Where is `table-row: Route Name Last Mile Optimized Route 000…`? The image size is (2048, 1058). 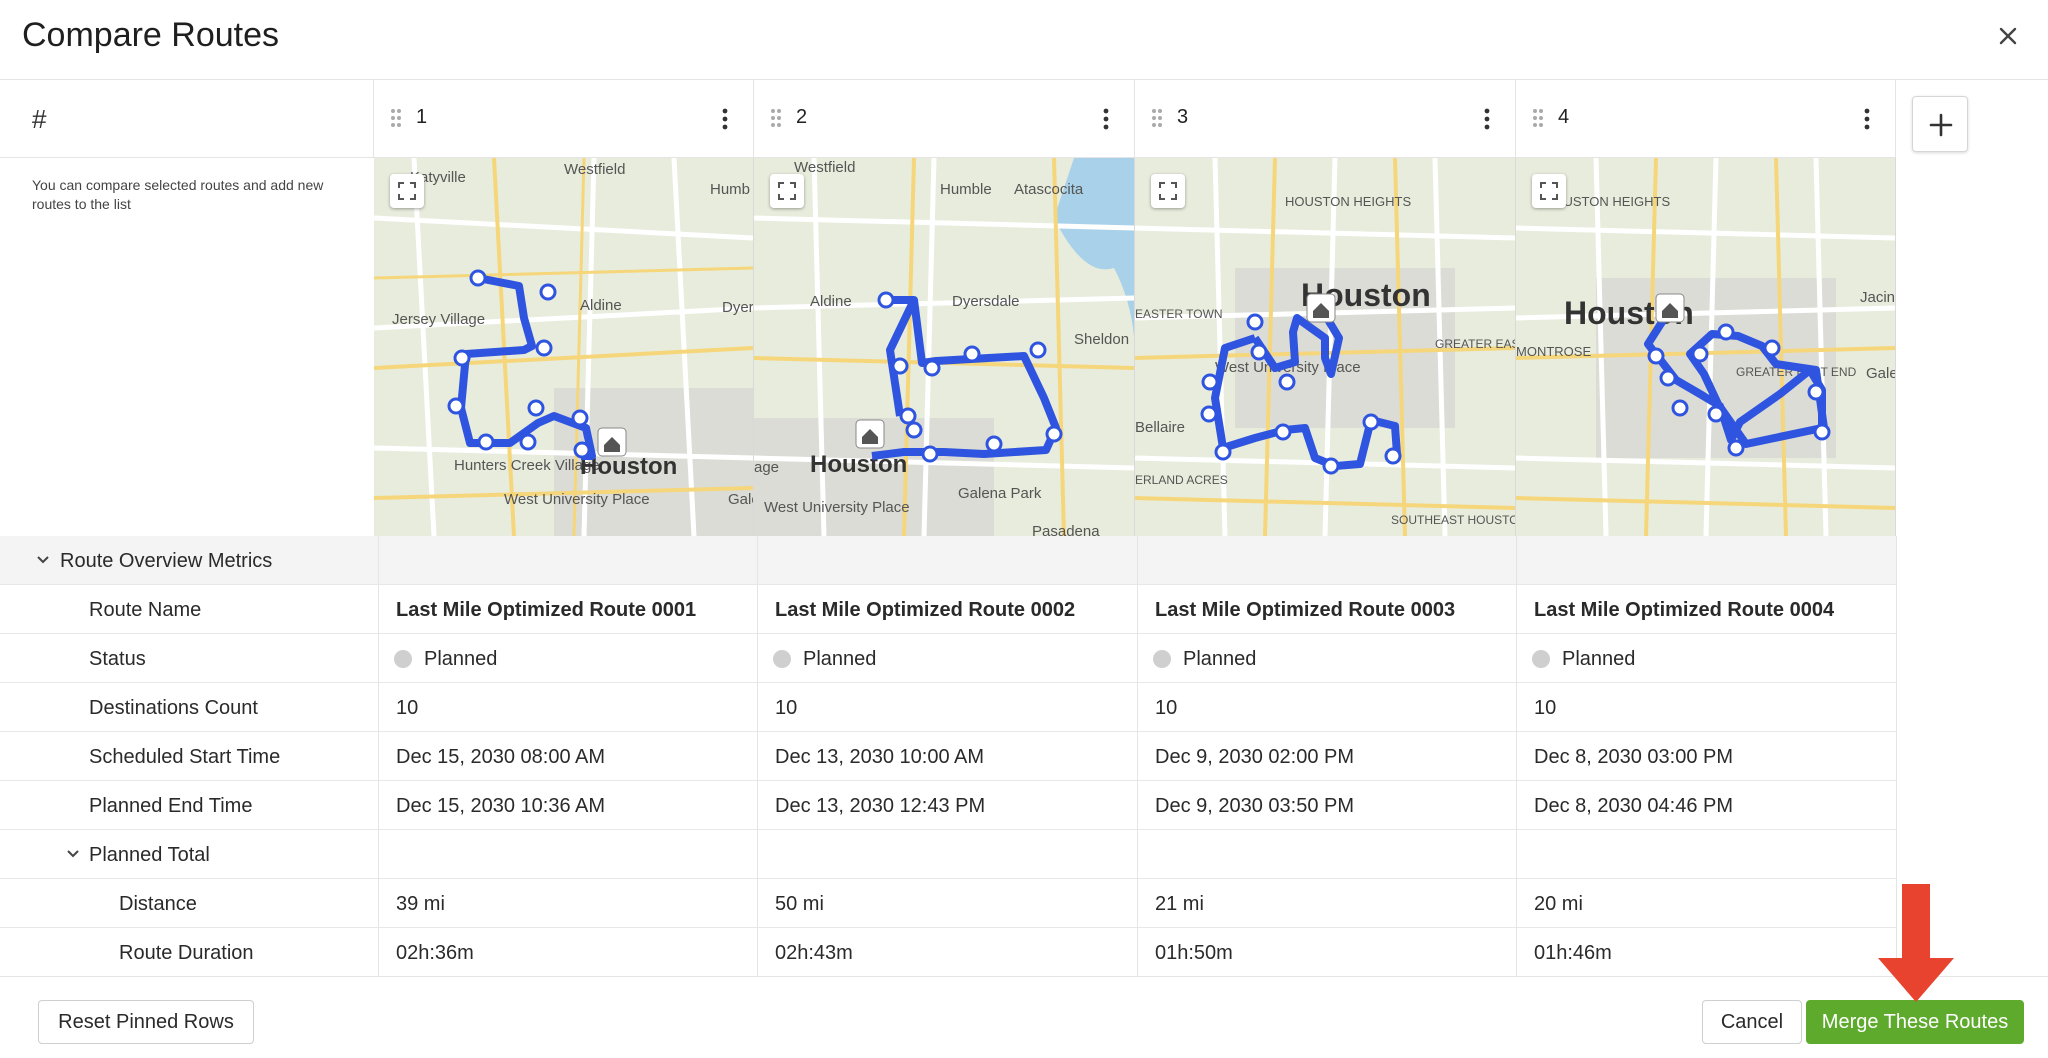 table-row: Route Name Last Mile Optimized Route 000… is located at coordinates (948, 609).